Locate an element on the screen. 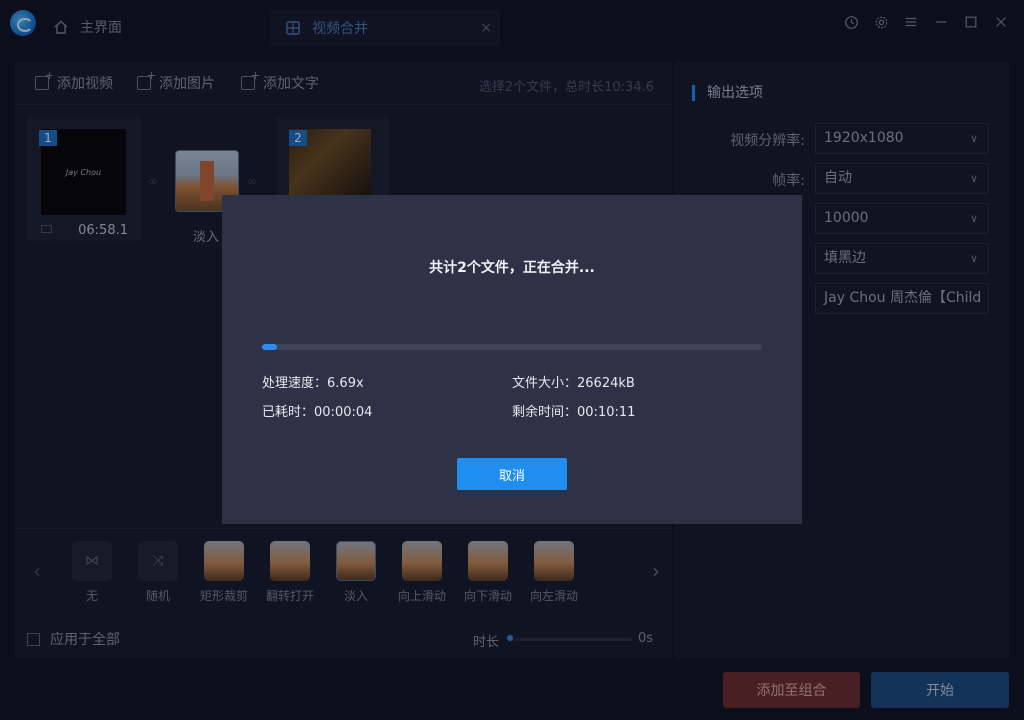 The image size is (1024, 720). processing-speed: 处理速度：6.69x is located at coordinates (313, 381).